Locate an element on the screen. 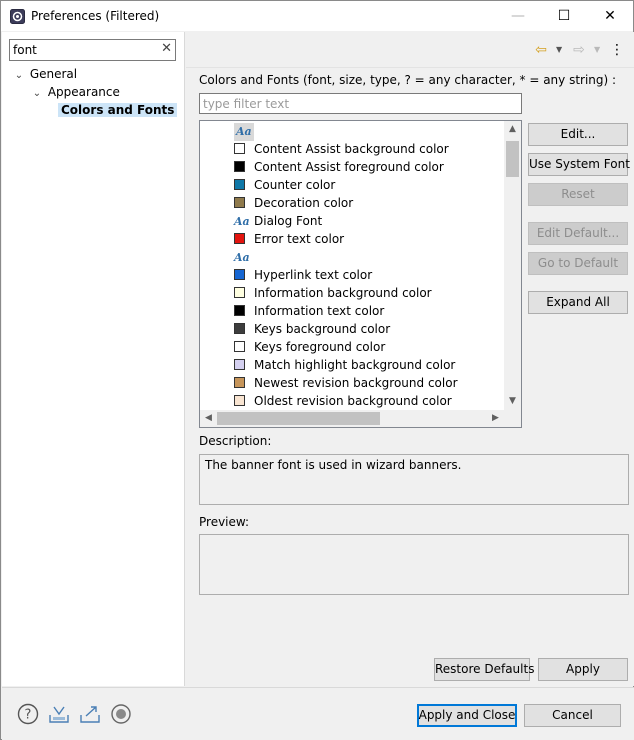 This screenshot has width=634, height=740. filter-field is located at coordinates (360, 103).